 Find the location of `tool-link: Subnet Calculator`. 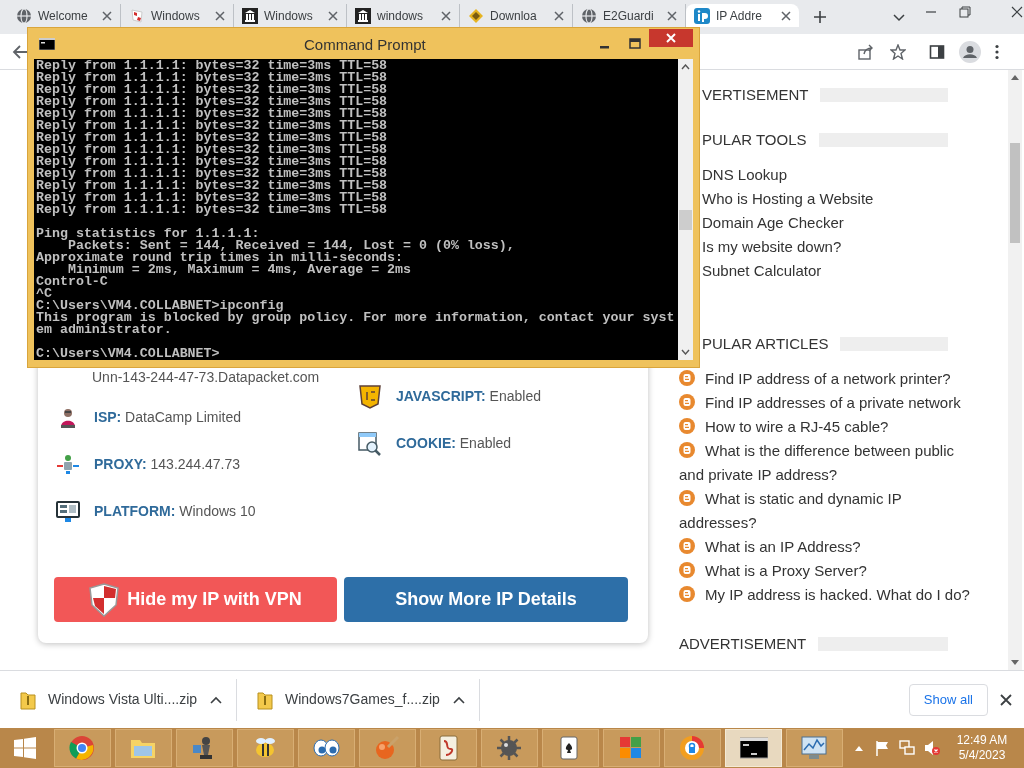

tool-link: Subnet Calculator is located at coordinates (840, 271).